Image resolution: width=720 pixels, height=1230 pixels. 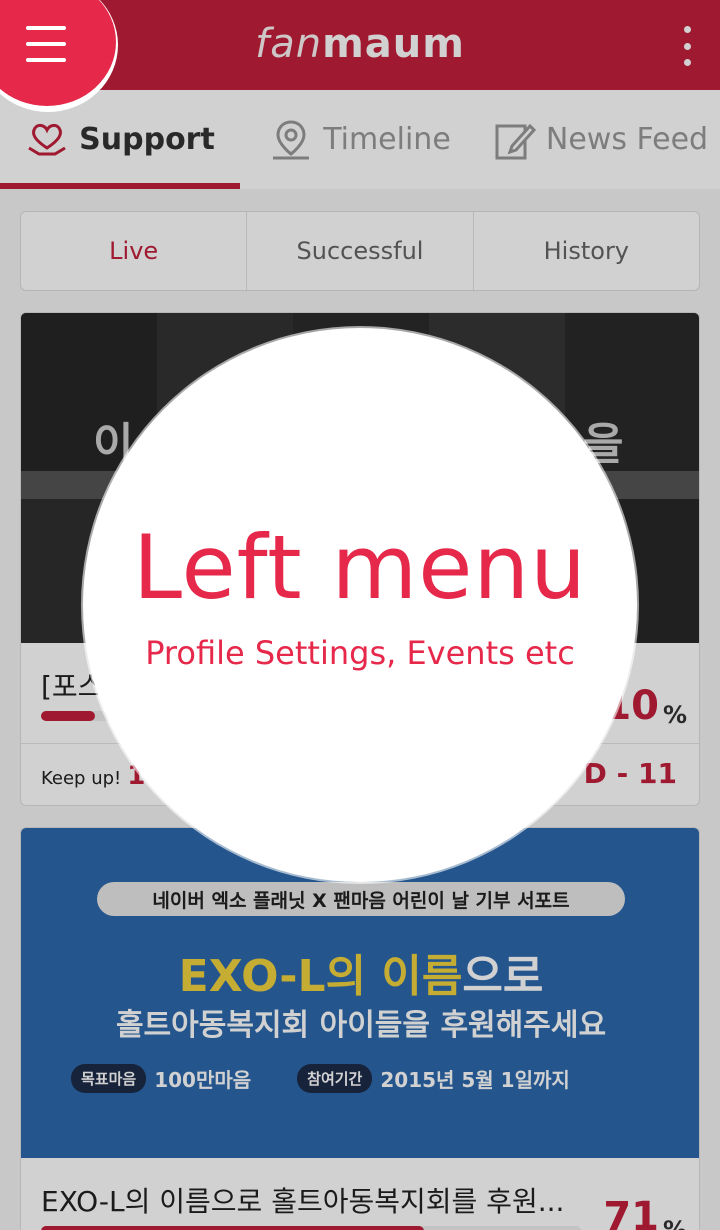 I want to click on hamburger-icon, so click(x=46, y=44).